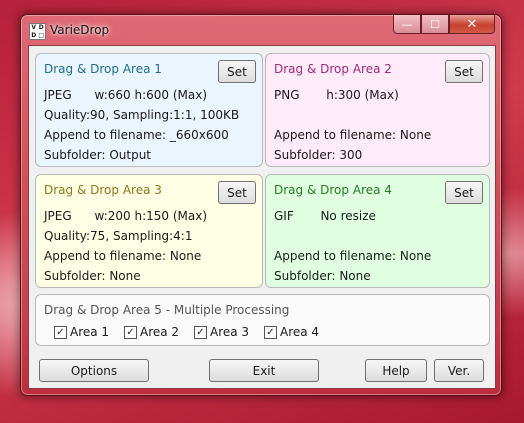 This screenshot has height=423, width=524. What do you see at coordinates (396, 370) in the screenshot?
I see `help-button: Help` at bounding box center [396, 370].